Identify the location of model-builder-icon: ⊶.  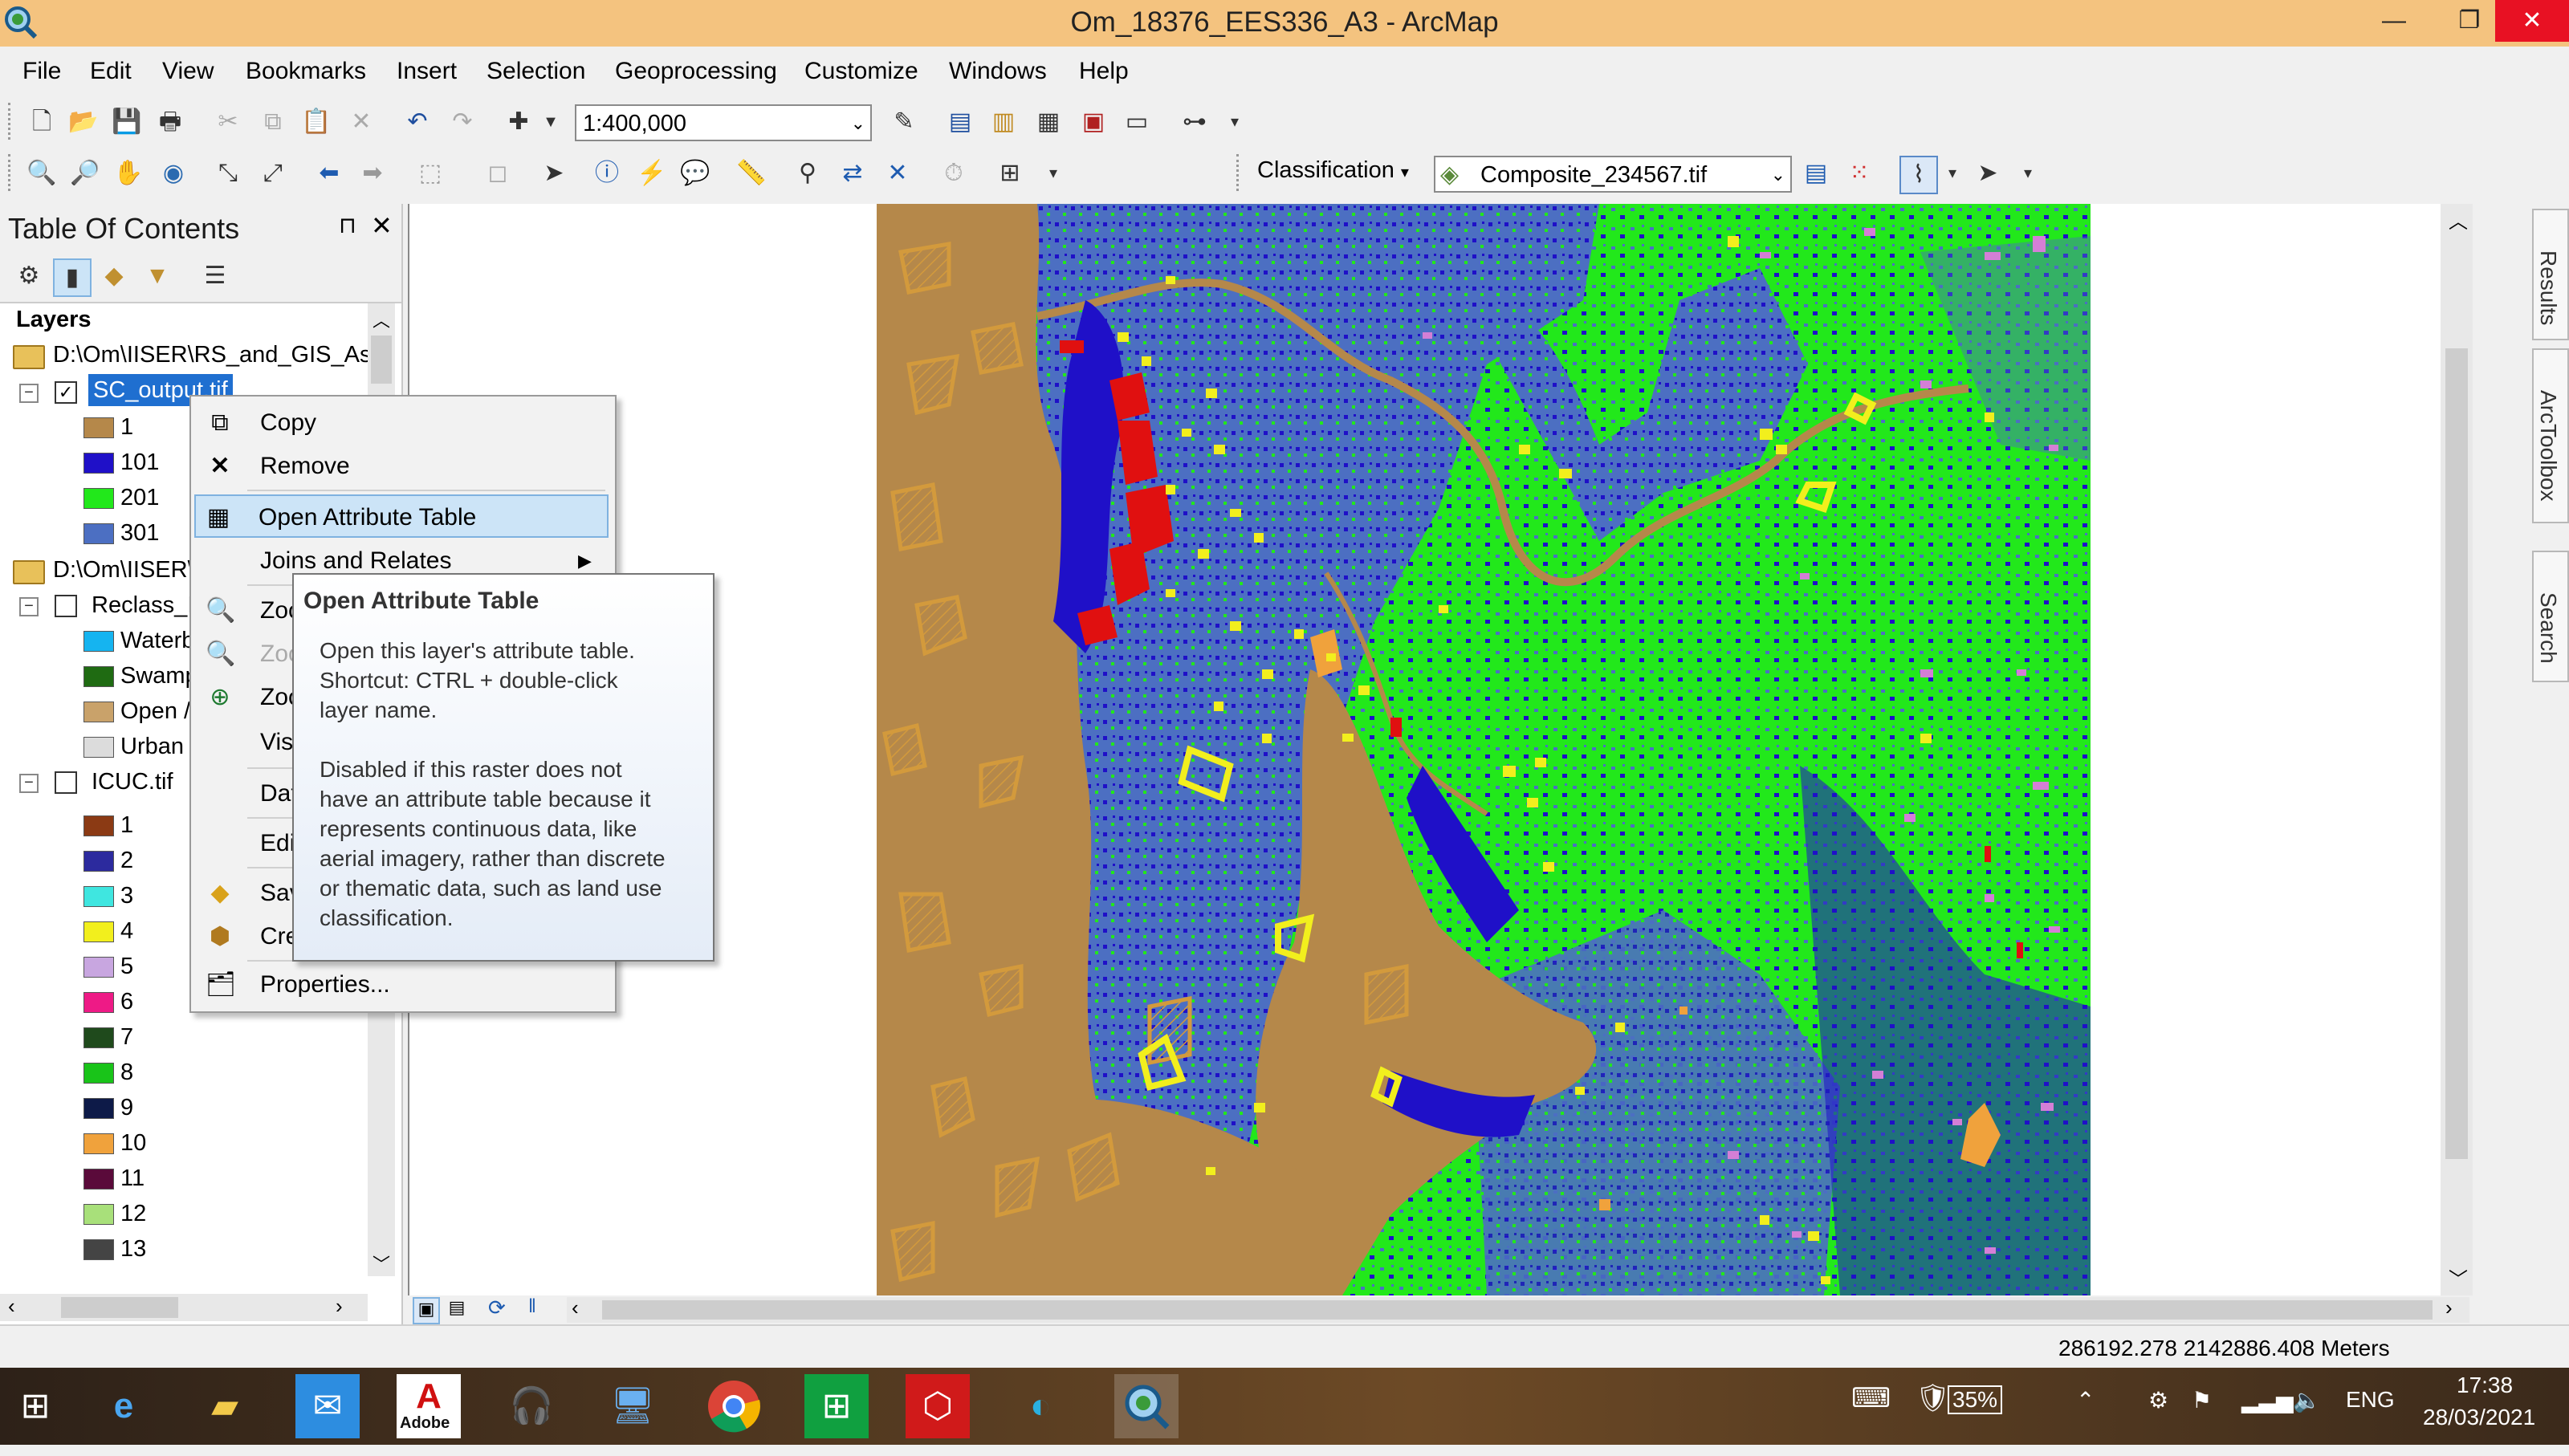
(1194, 122).